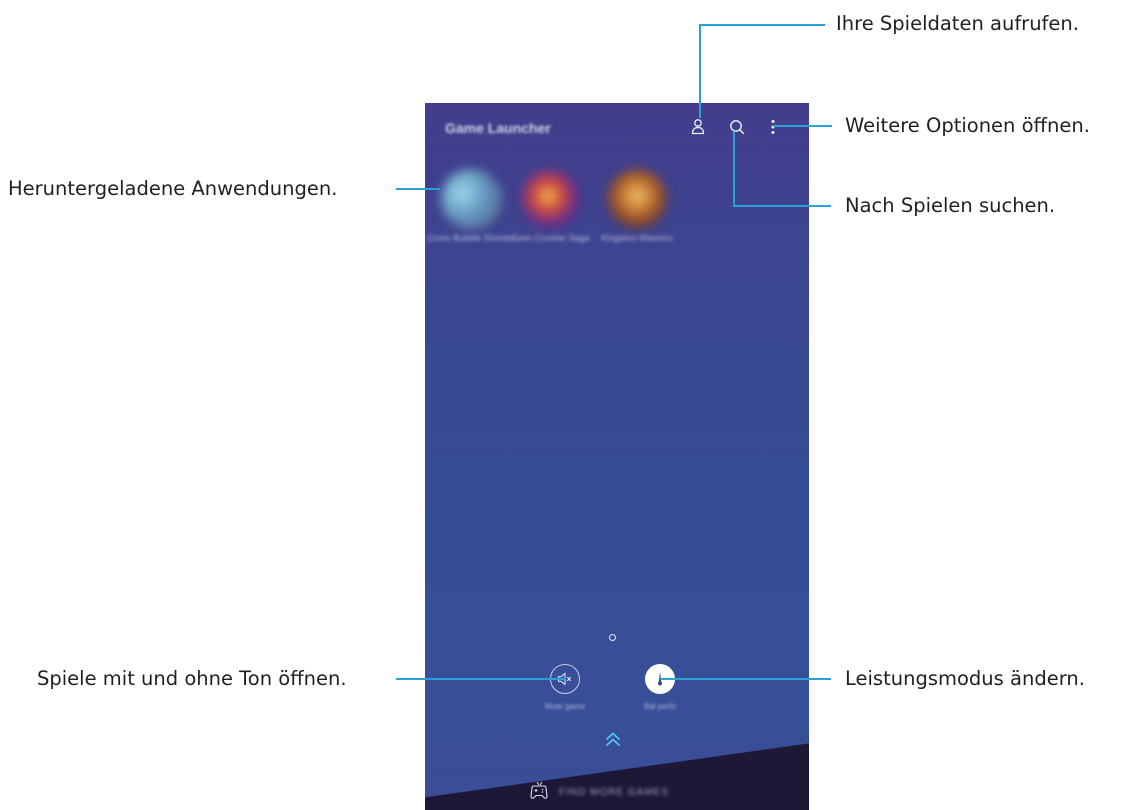  Describe the element at coordinates (613, 739) in the screenshot. I see `chevron-double-up-icon` at that location.